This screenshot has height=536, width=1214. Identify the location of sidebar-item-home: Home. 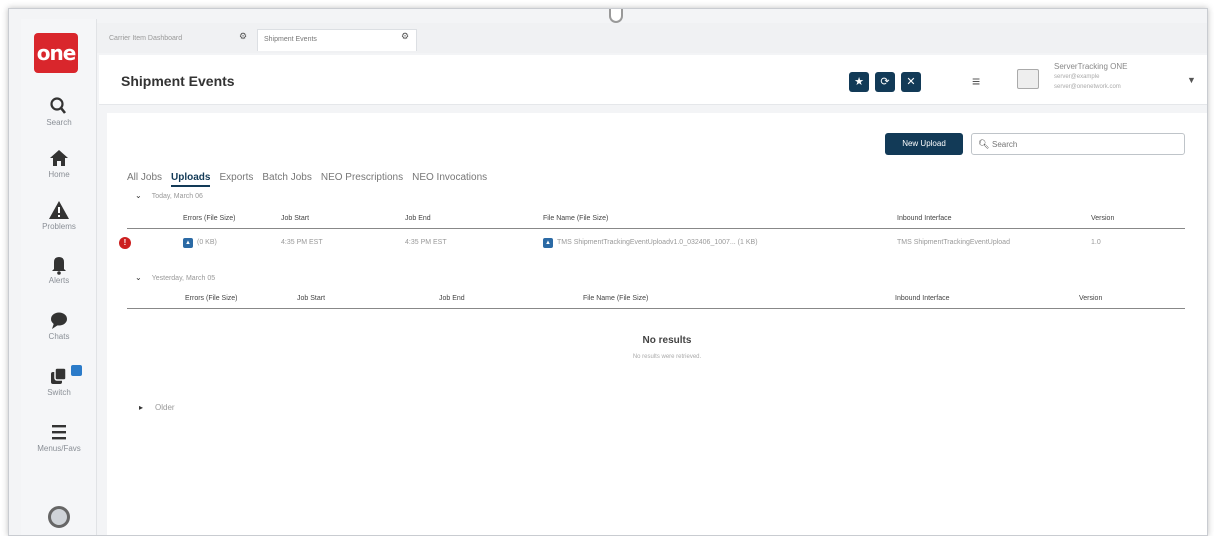
(59, 163).